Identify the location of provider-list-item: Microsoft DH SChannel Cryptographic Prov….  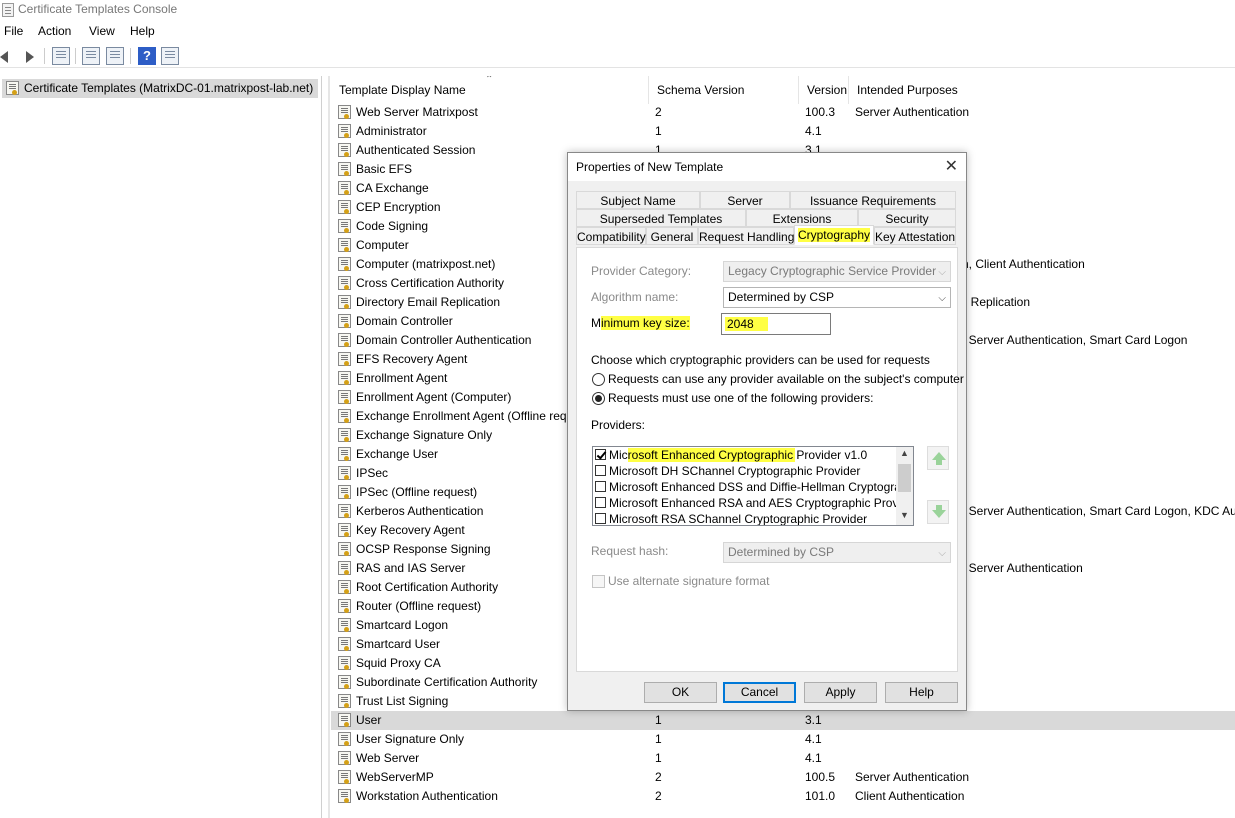
(727, 471).